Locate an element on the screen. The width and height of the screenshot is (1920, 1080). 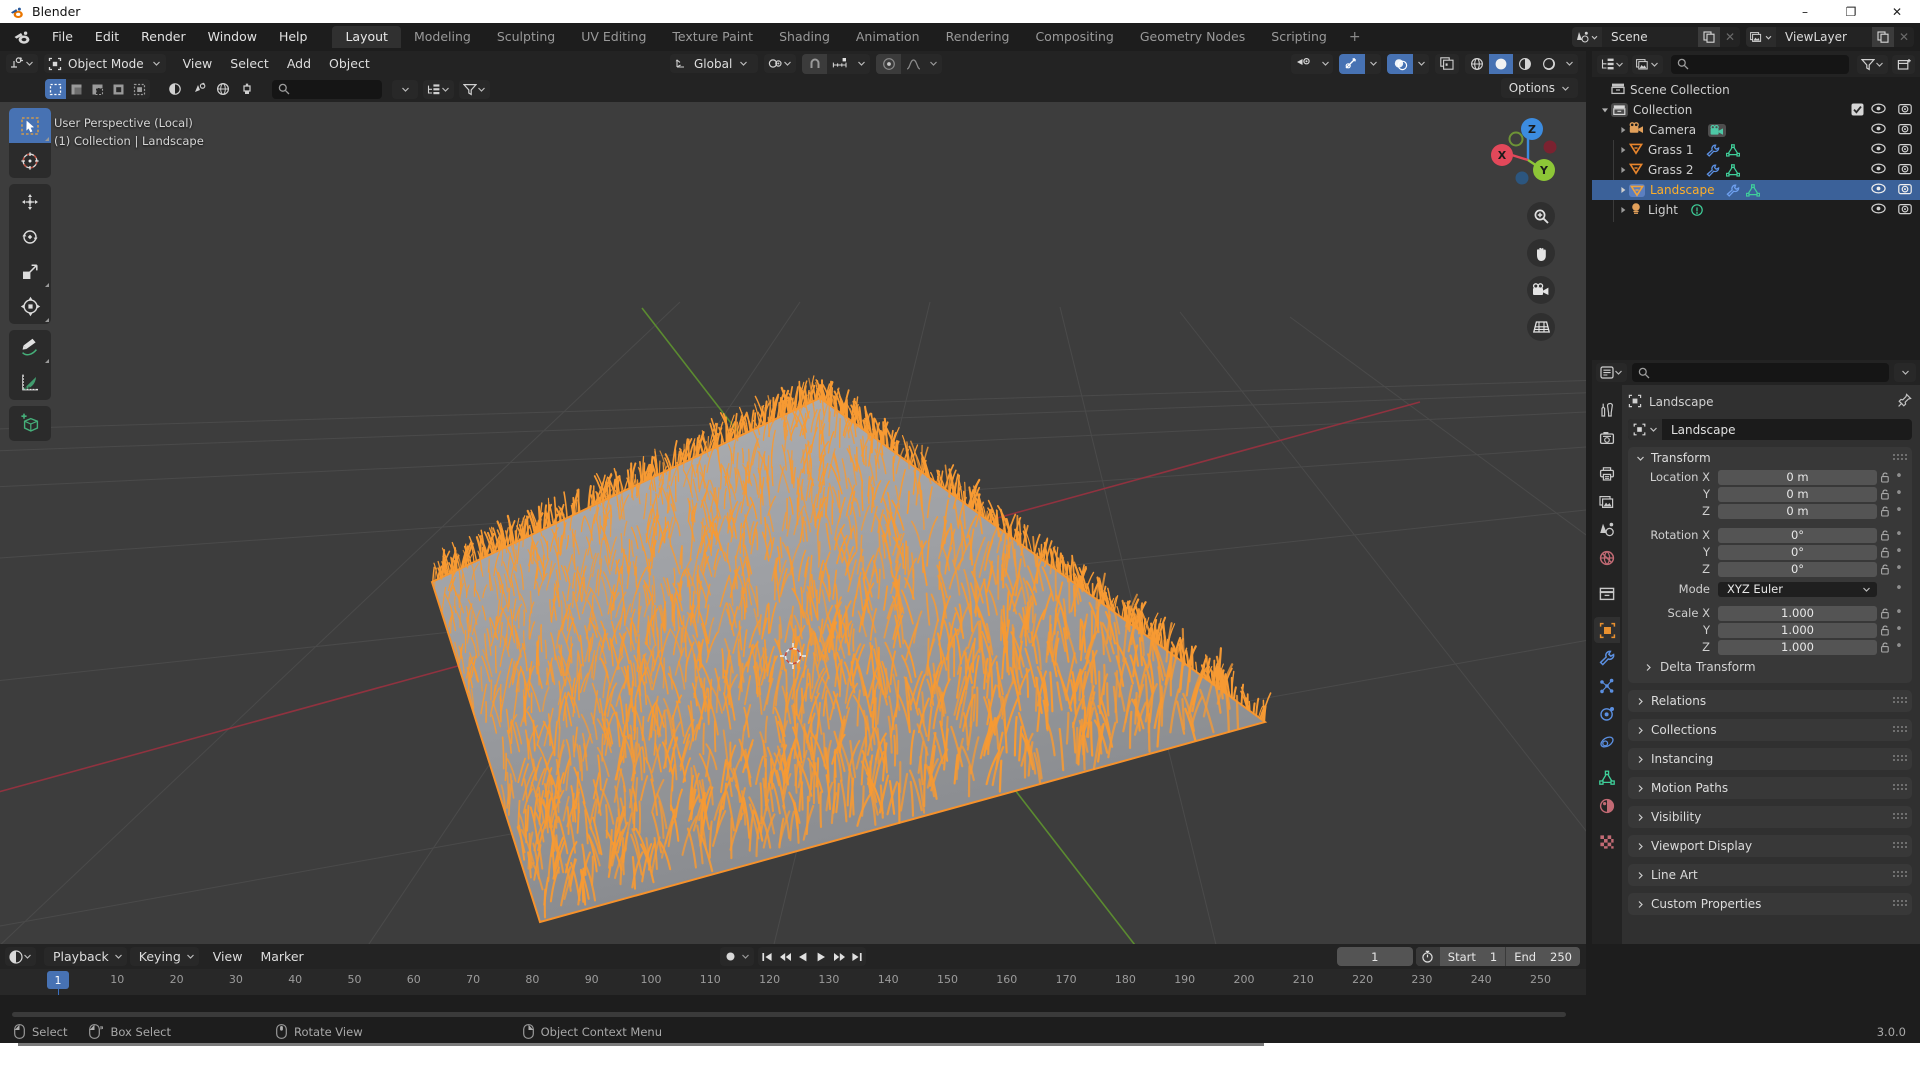
snap-magnet-icon is located at coordinates (814, 63).